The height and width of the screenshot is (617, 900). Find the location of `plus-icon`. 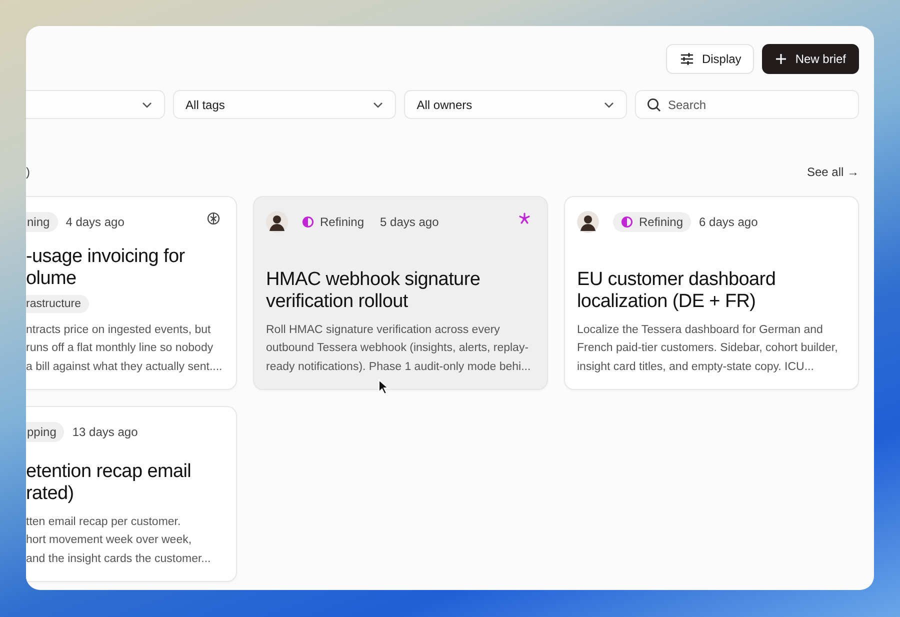

plus-icon is located at coordinates (781, 59).